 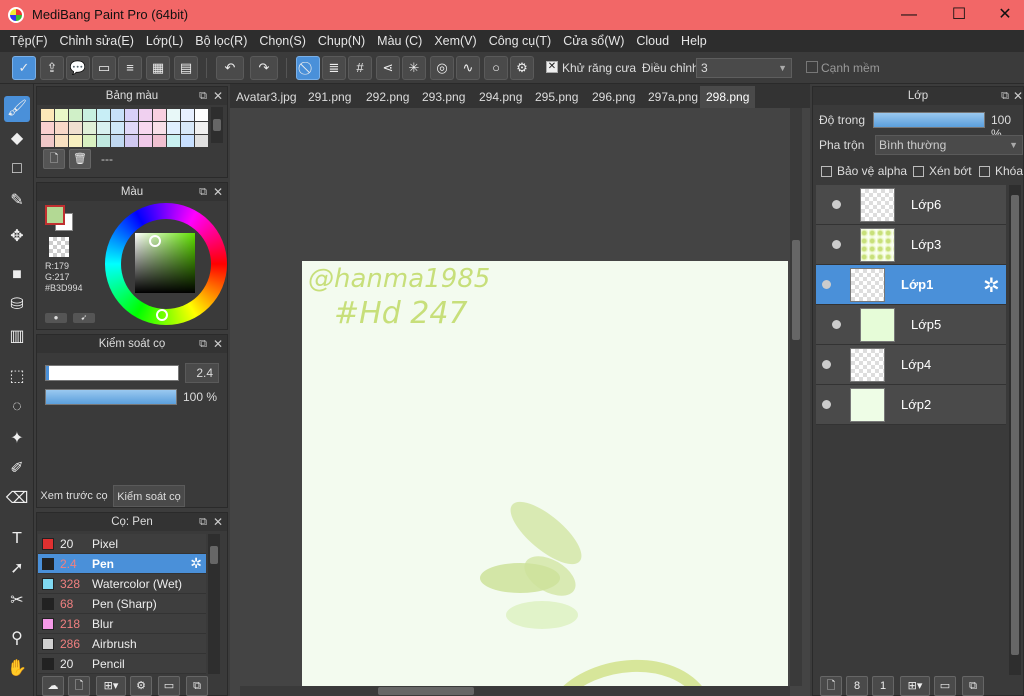 What do you see at coordinates (130, 68) in the screenshot?
I see `document-icon: ≡` at bounding box center [130, 68].